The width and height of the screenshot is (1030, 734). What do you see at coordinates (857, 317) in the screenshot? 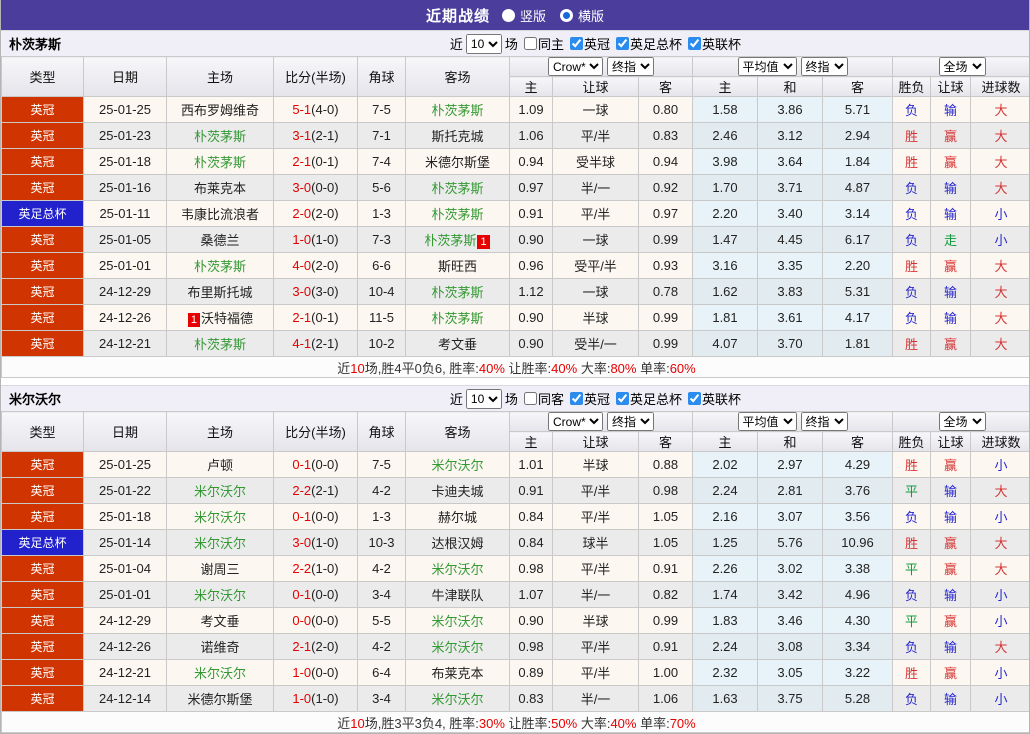
I see `avg-away-cell: 4.17` at bounding box center [857, 317].